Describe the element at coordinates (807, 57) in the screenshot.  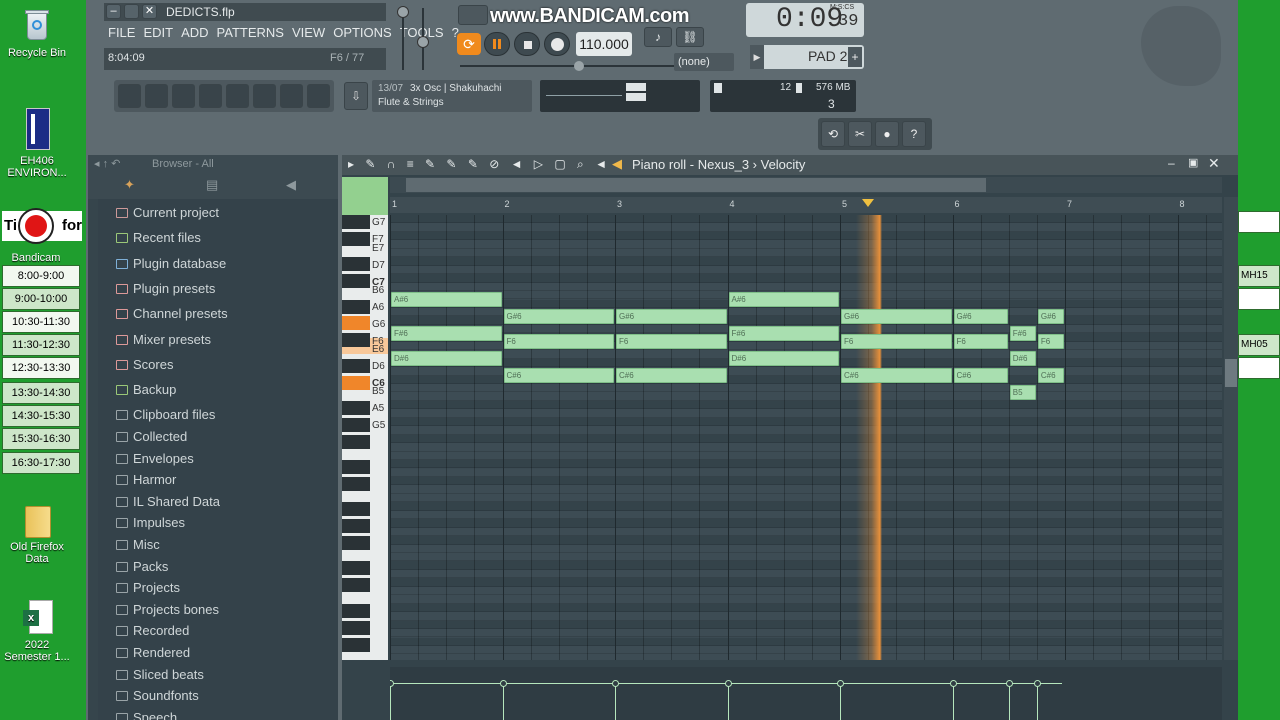
I see `pattern-selector: ▶ PAD 2 +` at that location.